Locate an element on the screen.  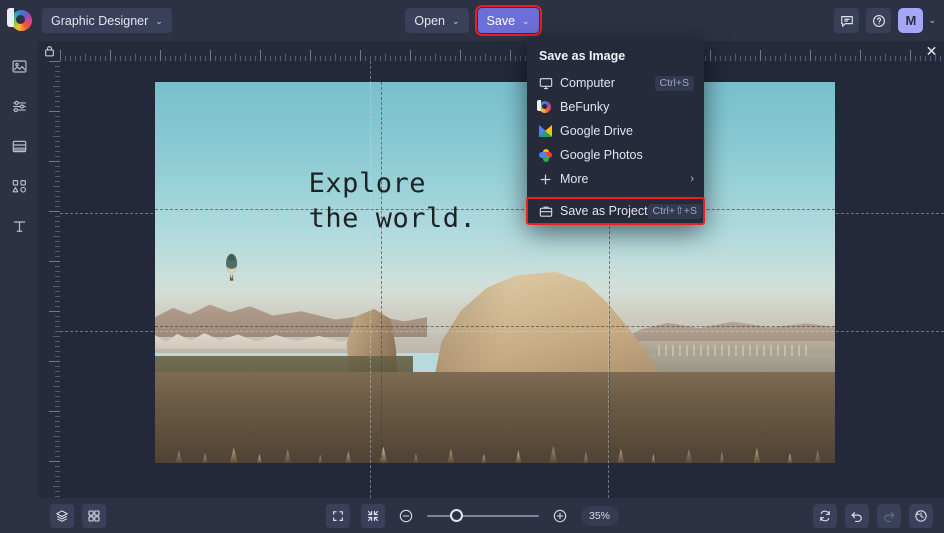
sidebar-item-templates is located at coordinates (19, 146).